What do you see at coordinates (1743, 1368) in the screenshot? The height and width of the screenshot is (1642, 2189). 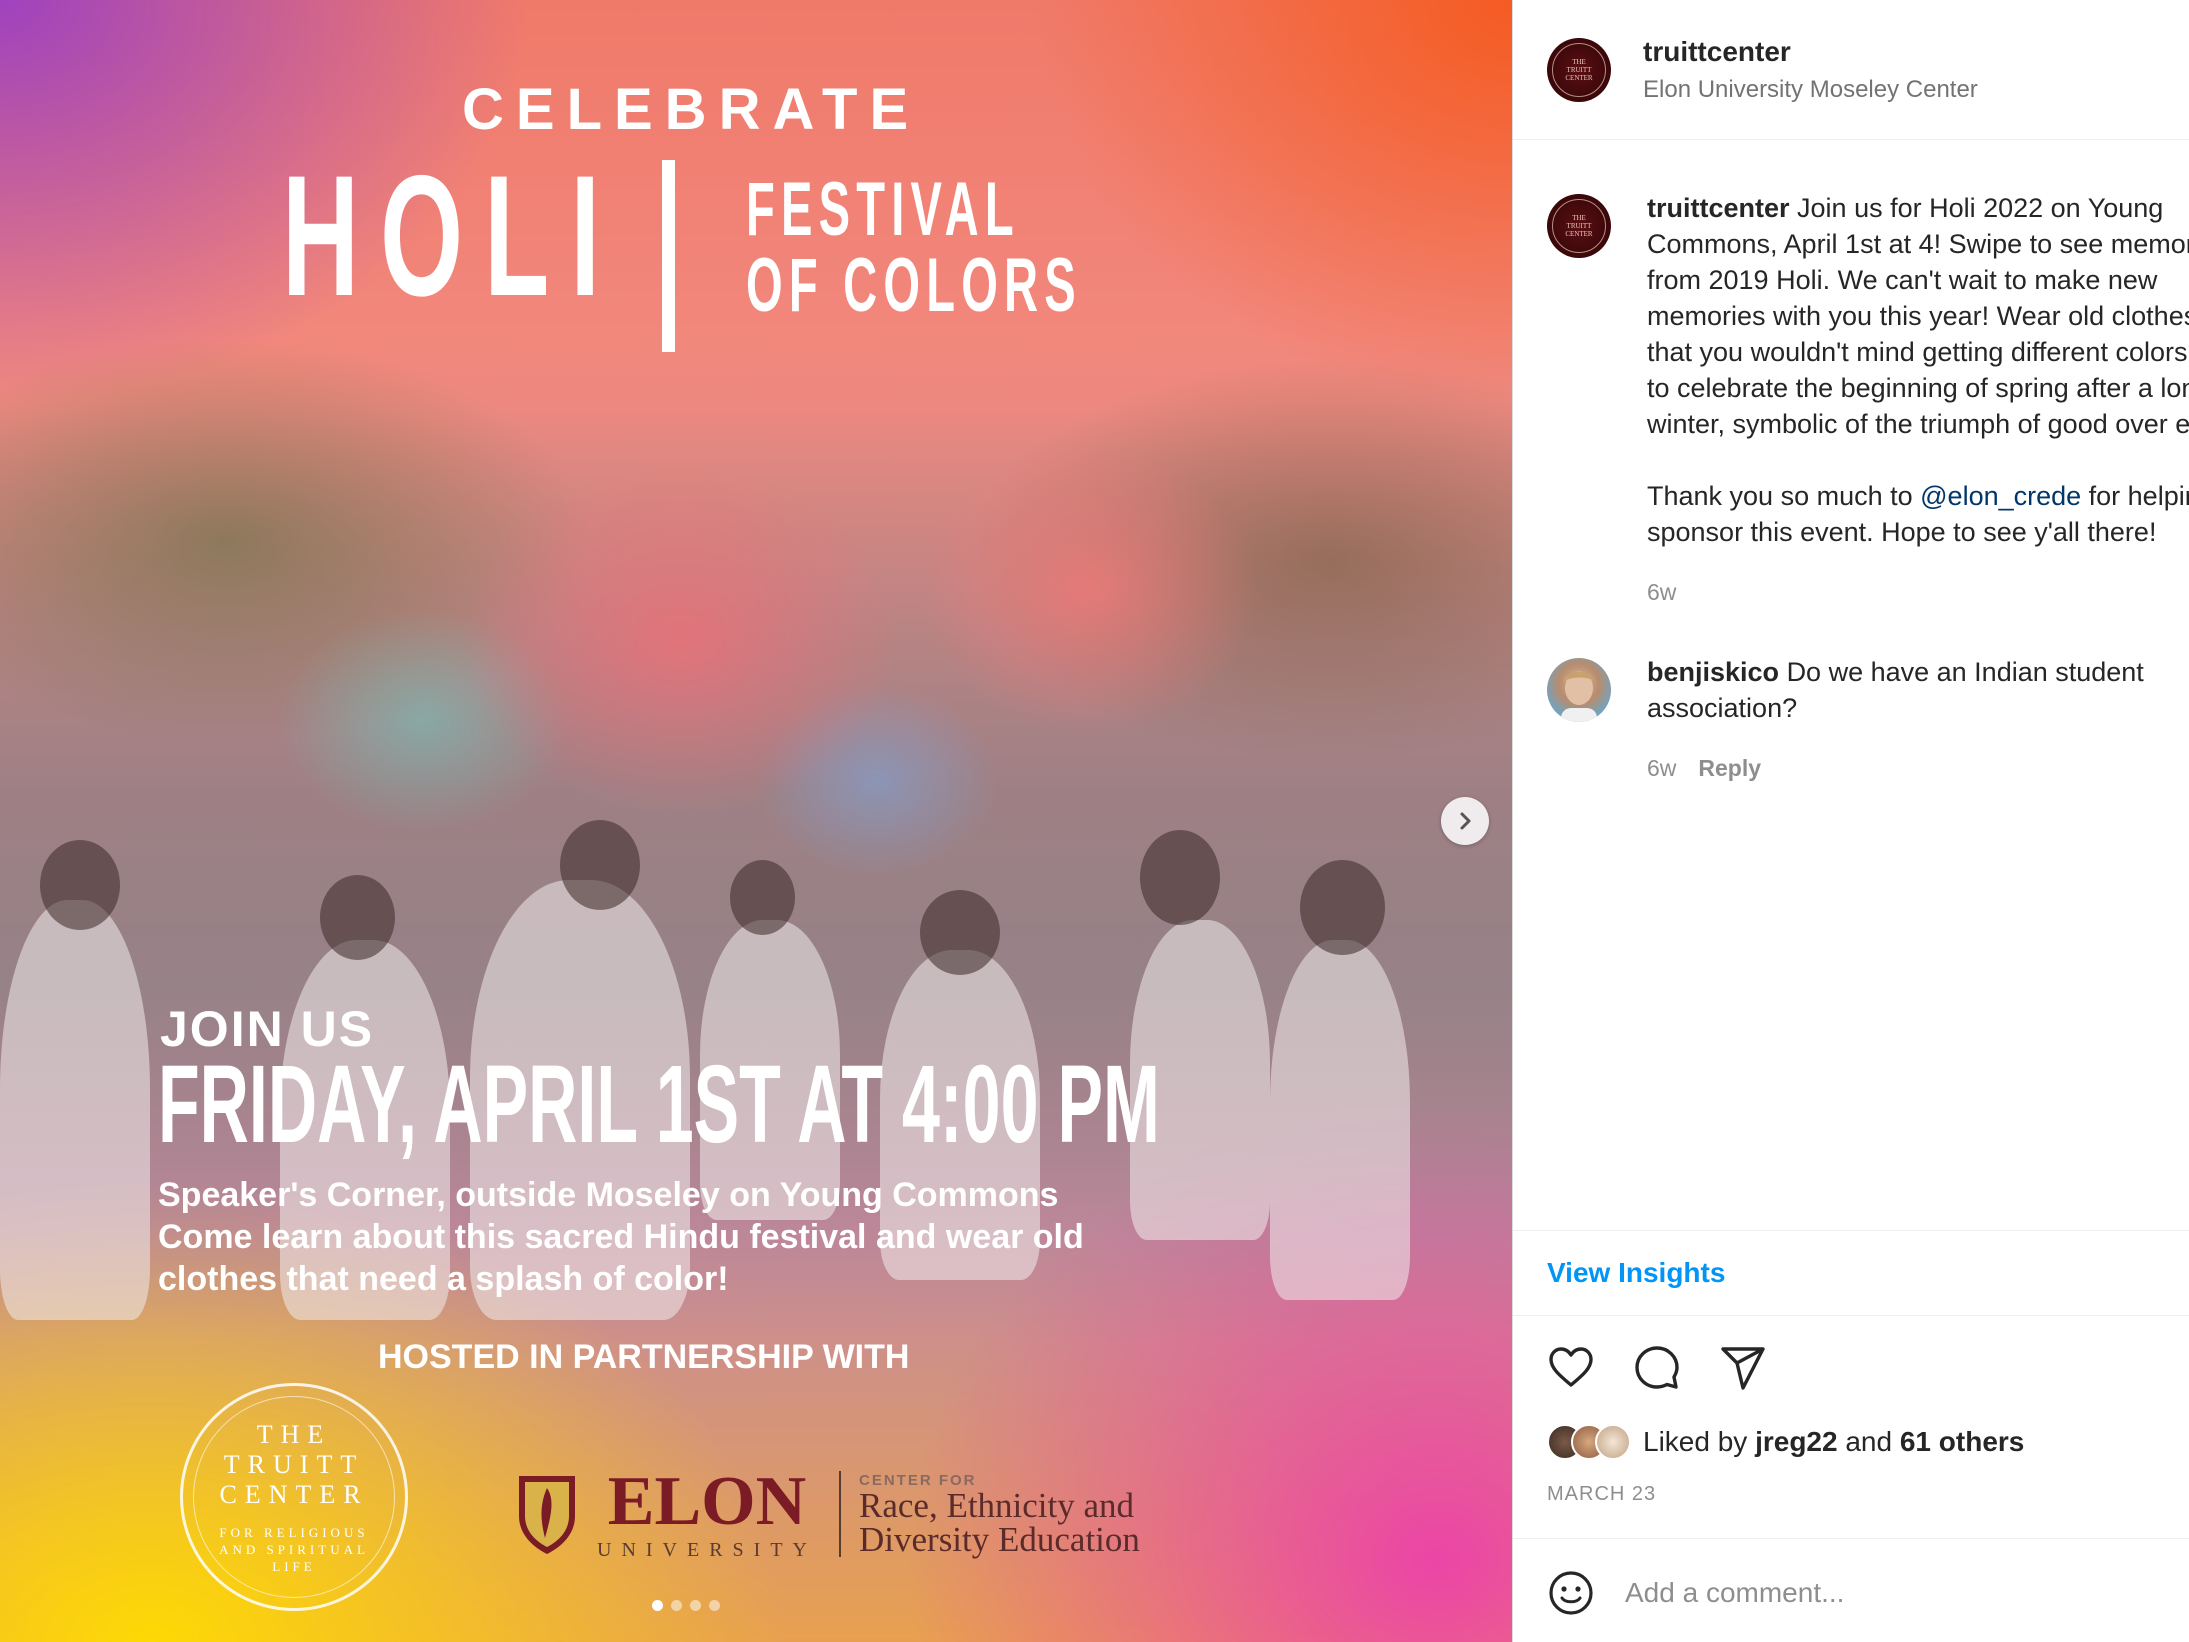 I see `share-icon` at bounding box center [1743, 1368].